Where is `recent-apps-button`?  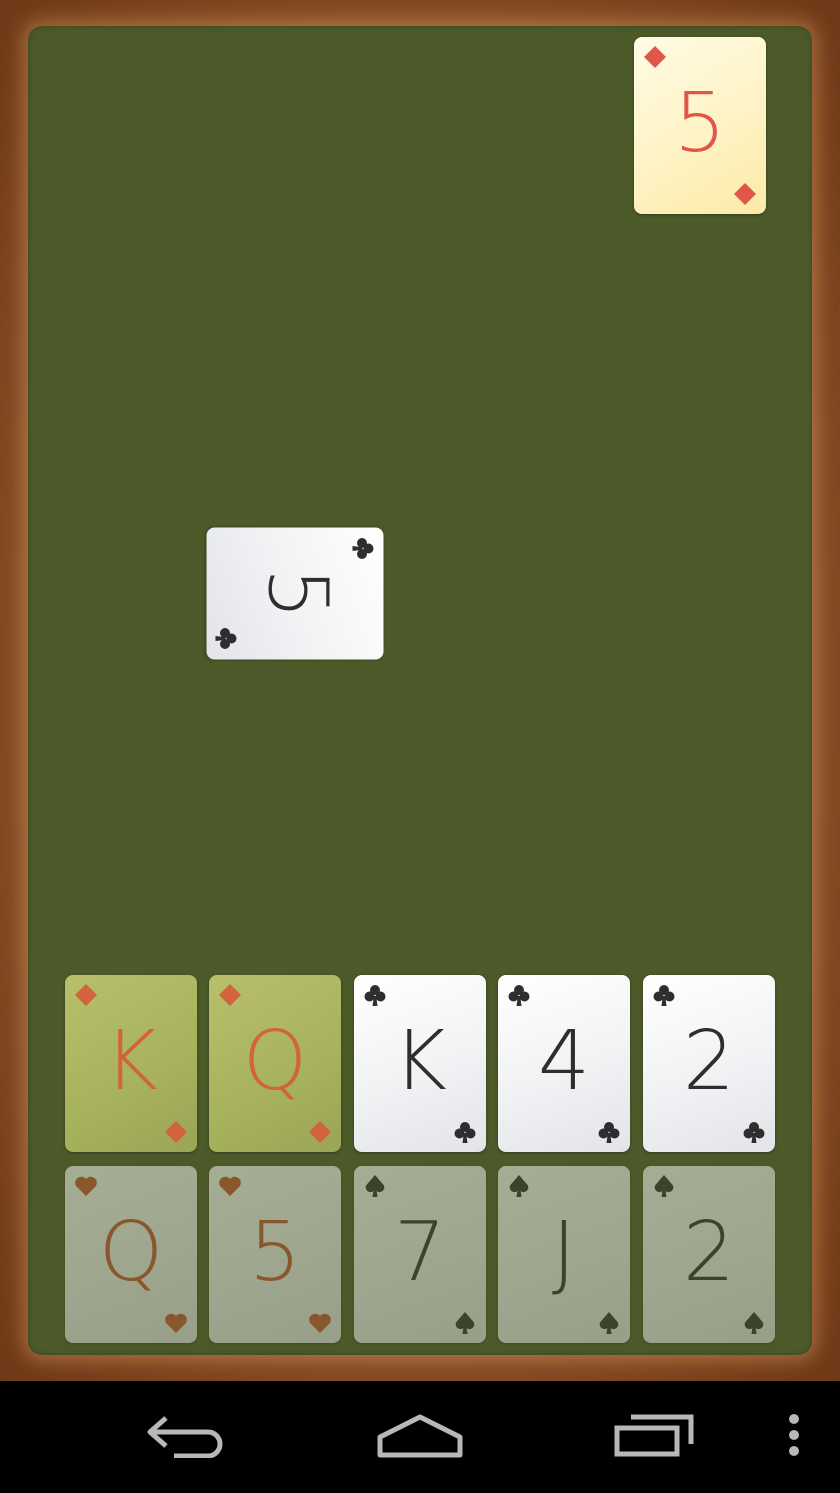 recent-apps-button is located at coordinates (655, 1437).